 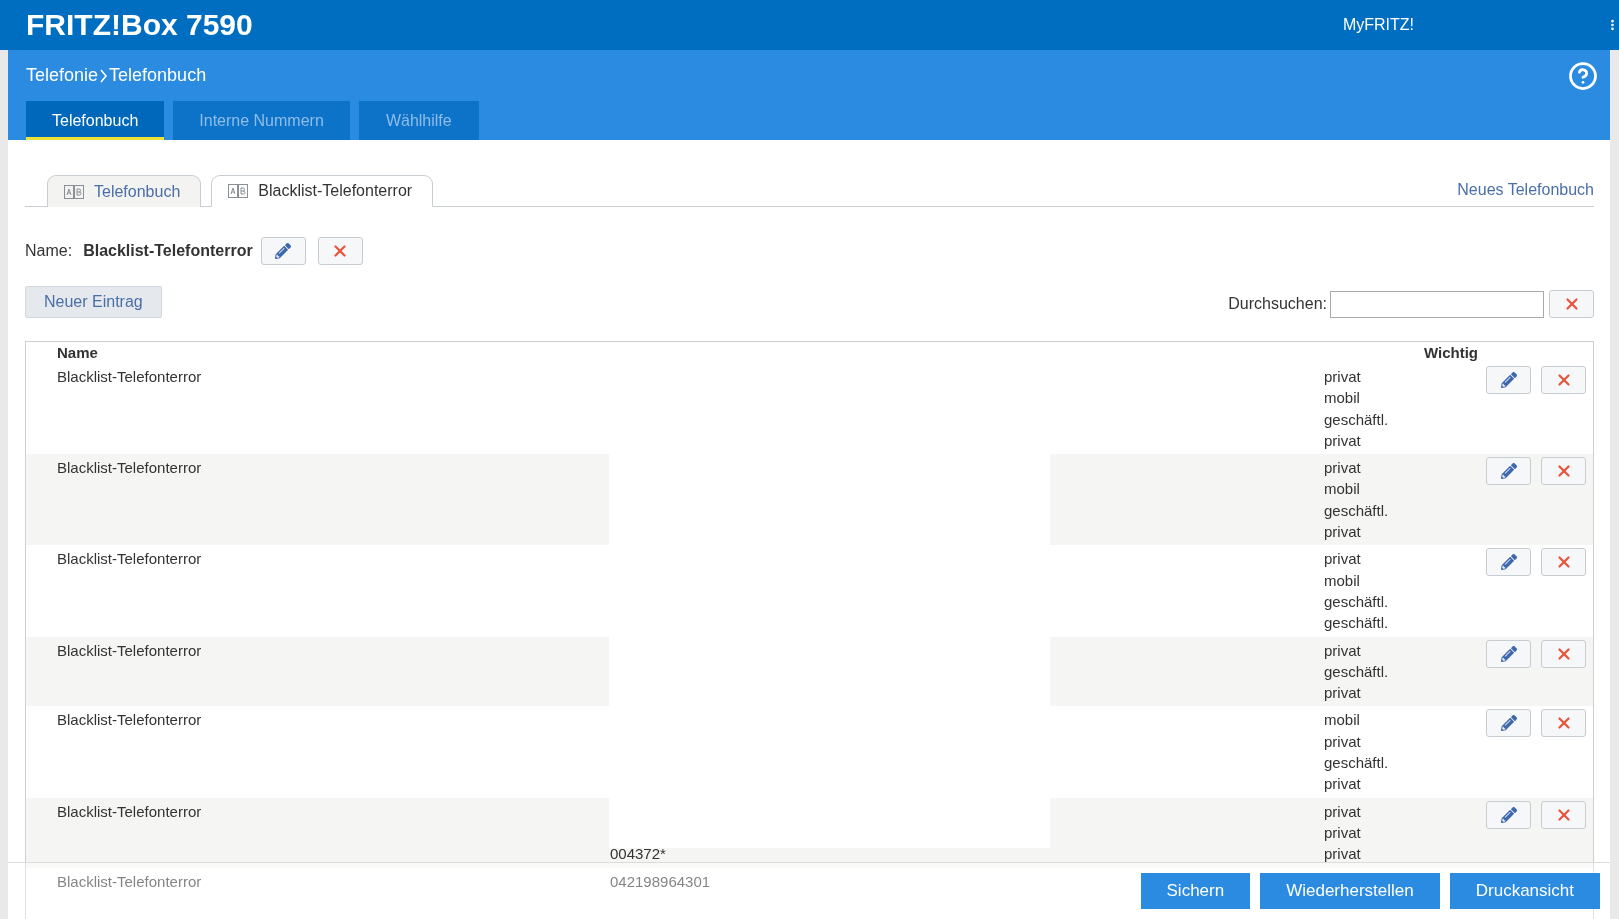 What do you see at coordinates (638, 854) in the screenshot?
I see `phone-number: 004372*` at bounding box center [638, 854].